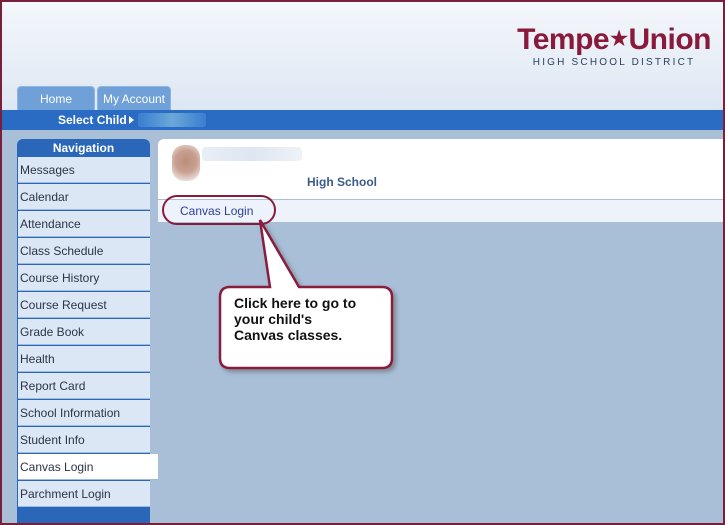  I want to click on callout-bubble, so click(306, 294).